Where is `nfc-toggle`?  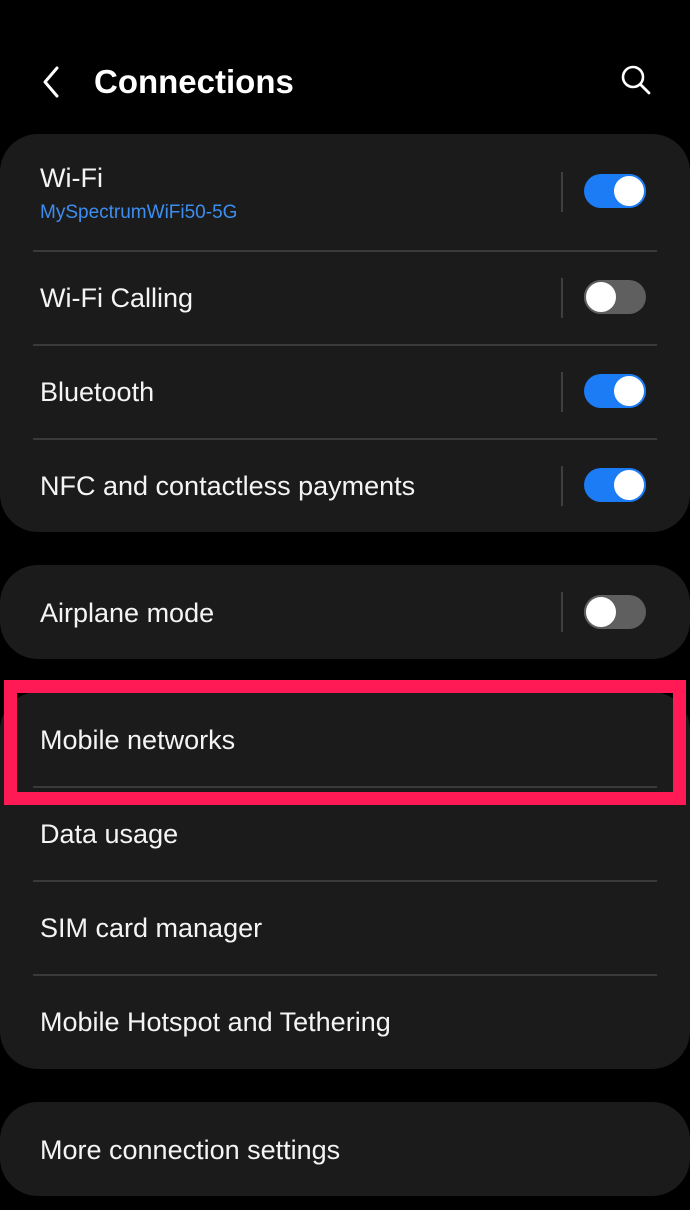
nfc-toggle is located at coordinates (615, 485).